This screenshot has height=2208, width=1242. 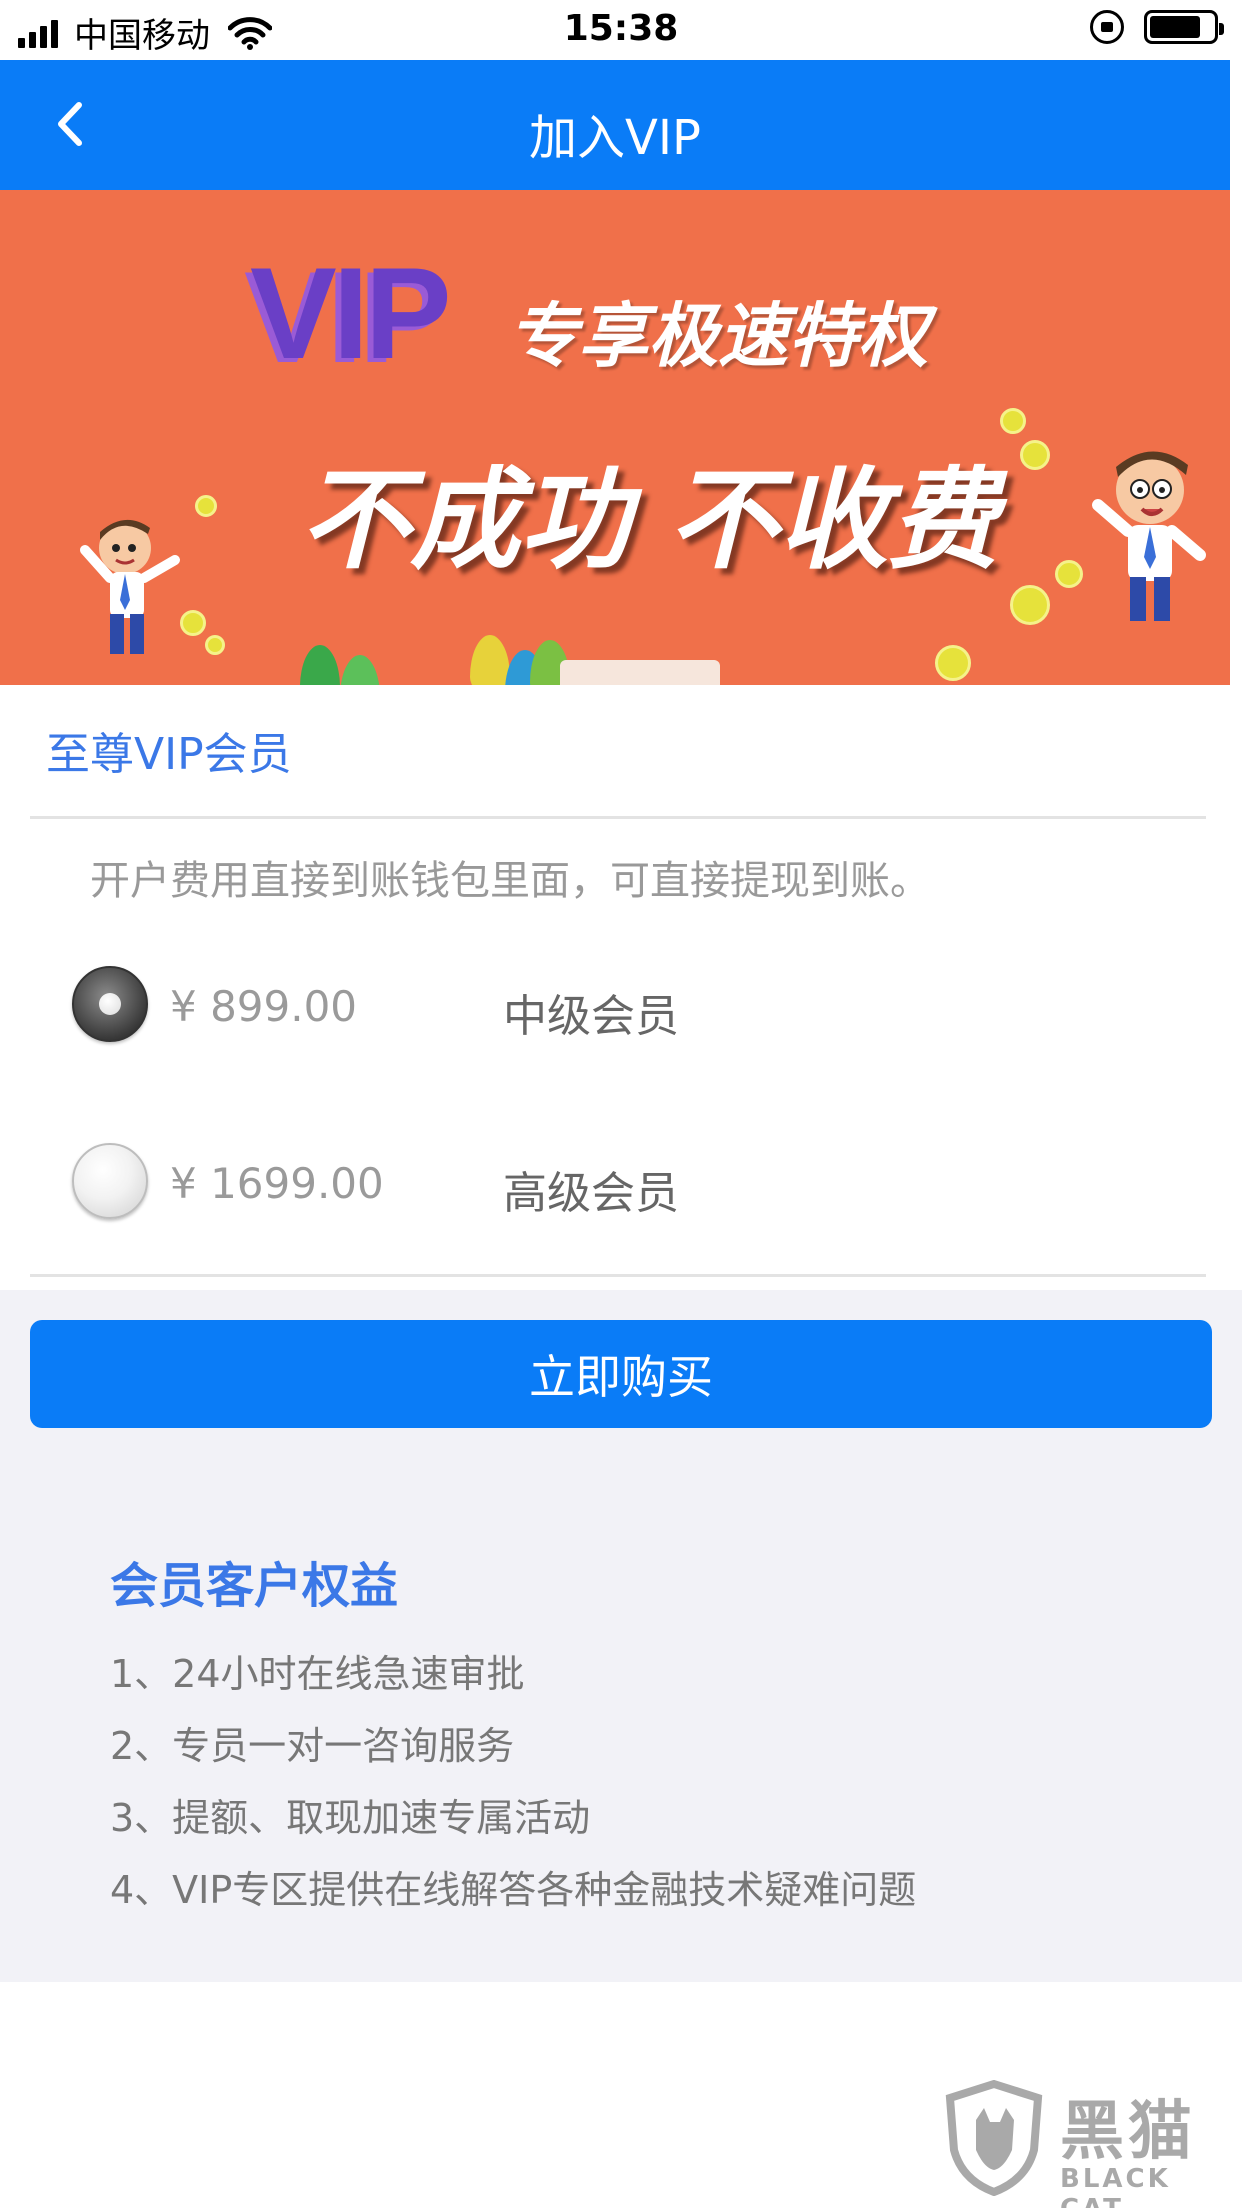 What do you see at coordinates (615, 138) in the screenshot?
I see `page-title: 加入VIP` at bounding box center [615, 138].